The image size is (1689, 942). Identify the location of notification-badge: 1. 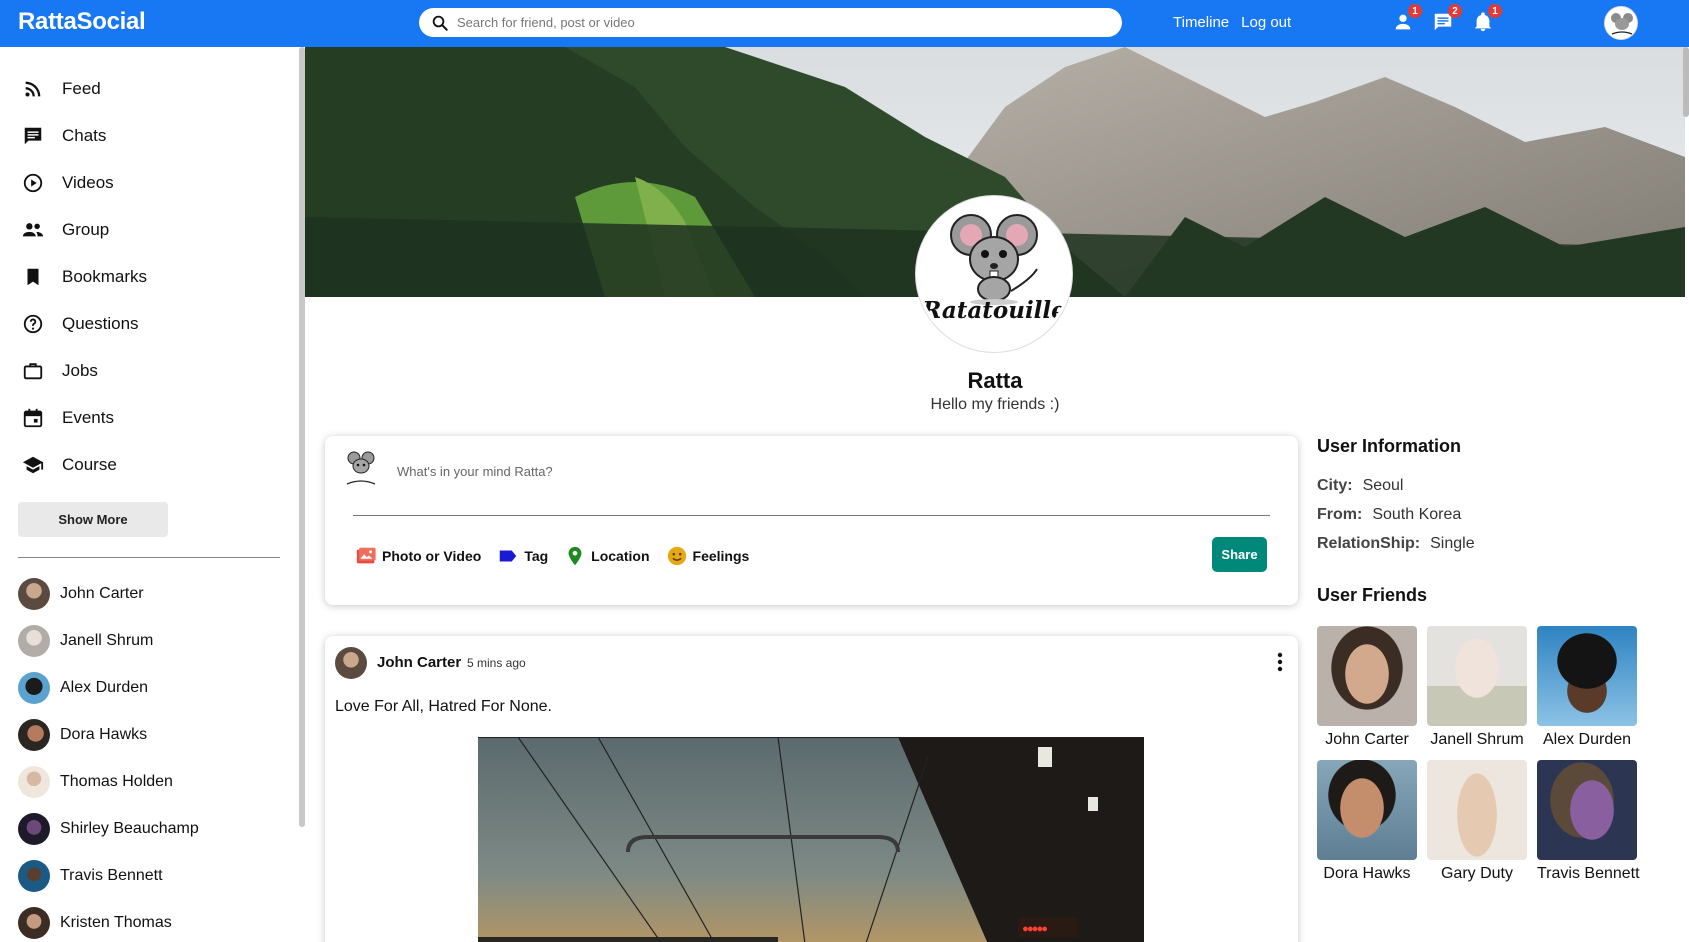
(1495, 11).